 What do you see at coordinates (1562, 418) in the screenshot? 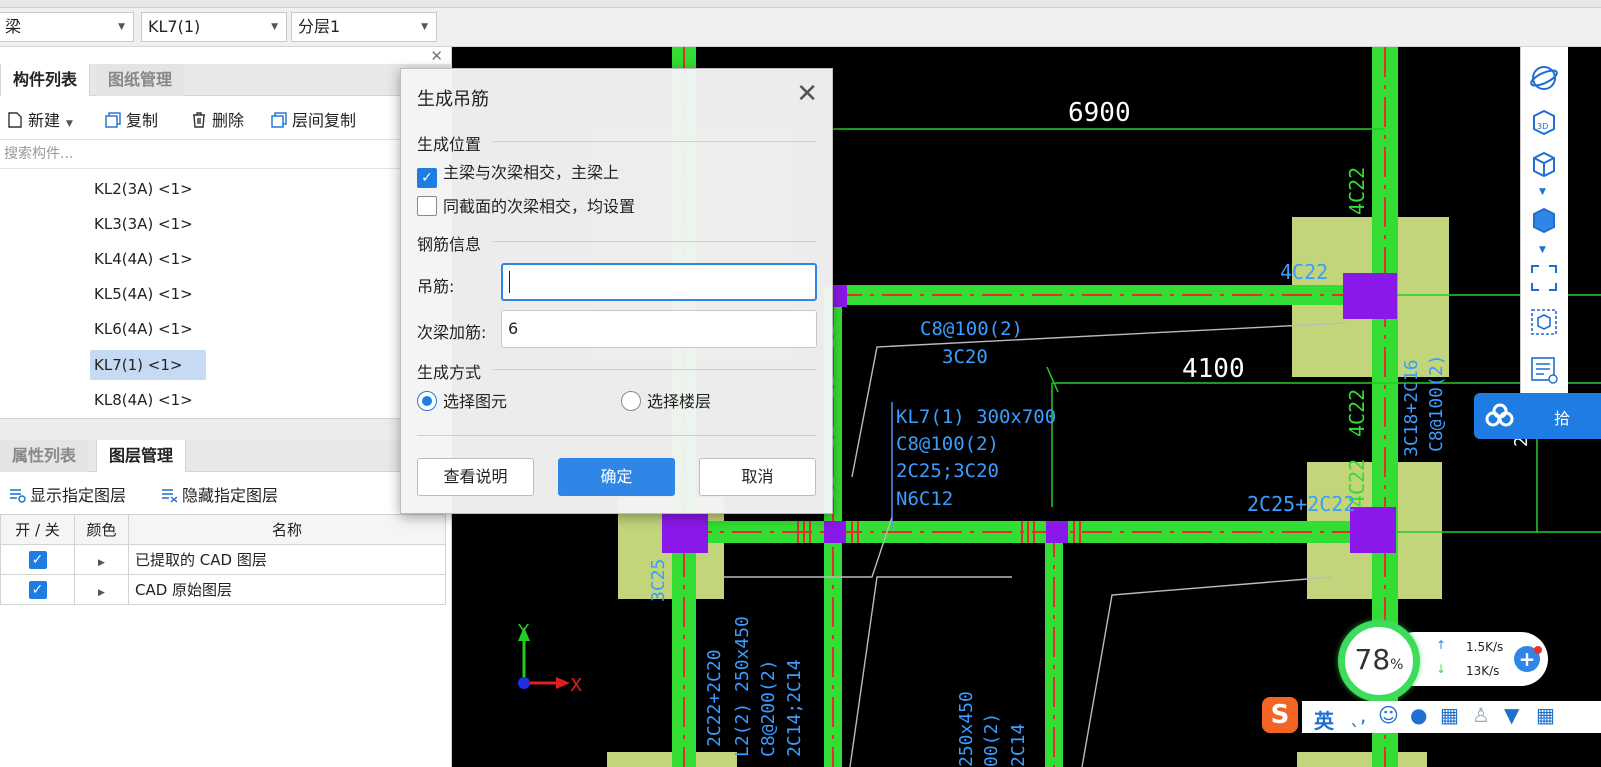
I see `cloud-widget-text: 拾` at bounding box center [1562, 418].